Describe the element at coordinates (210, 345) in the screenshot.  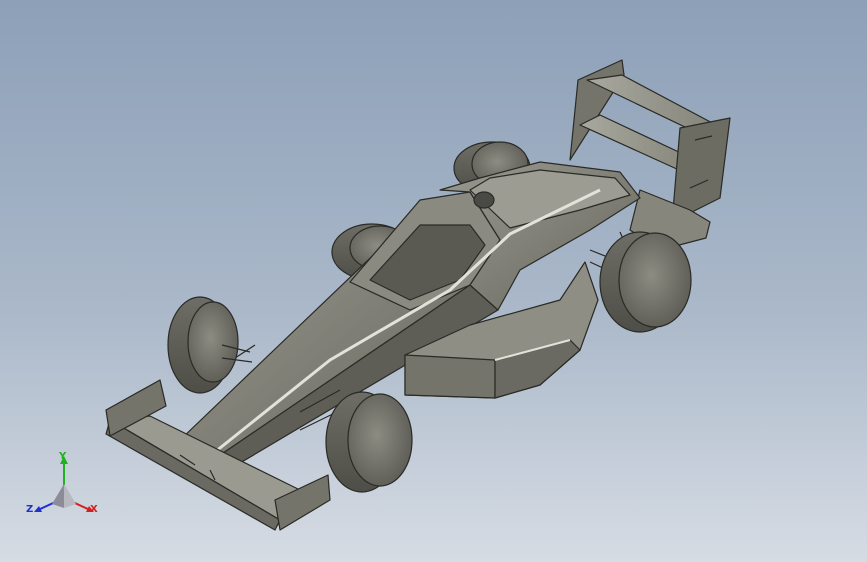
I see `front-right-wheel` at that location.